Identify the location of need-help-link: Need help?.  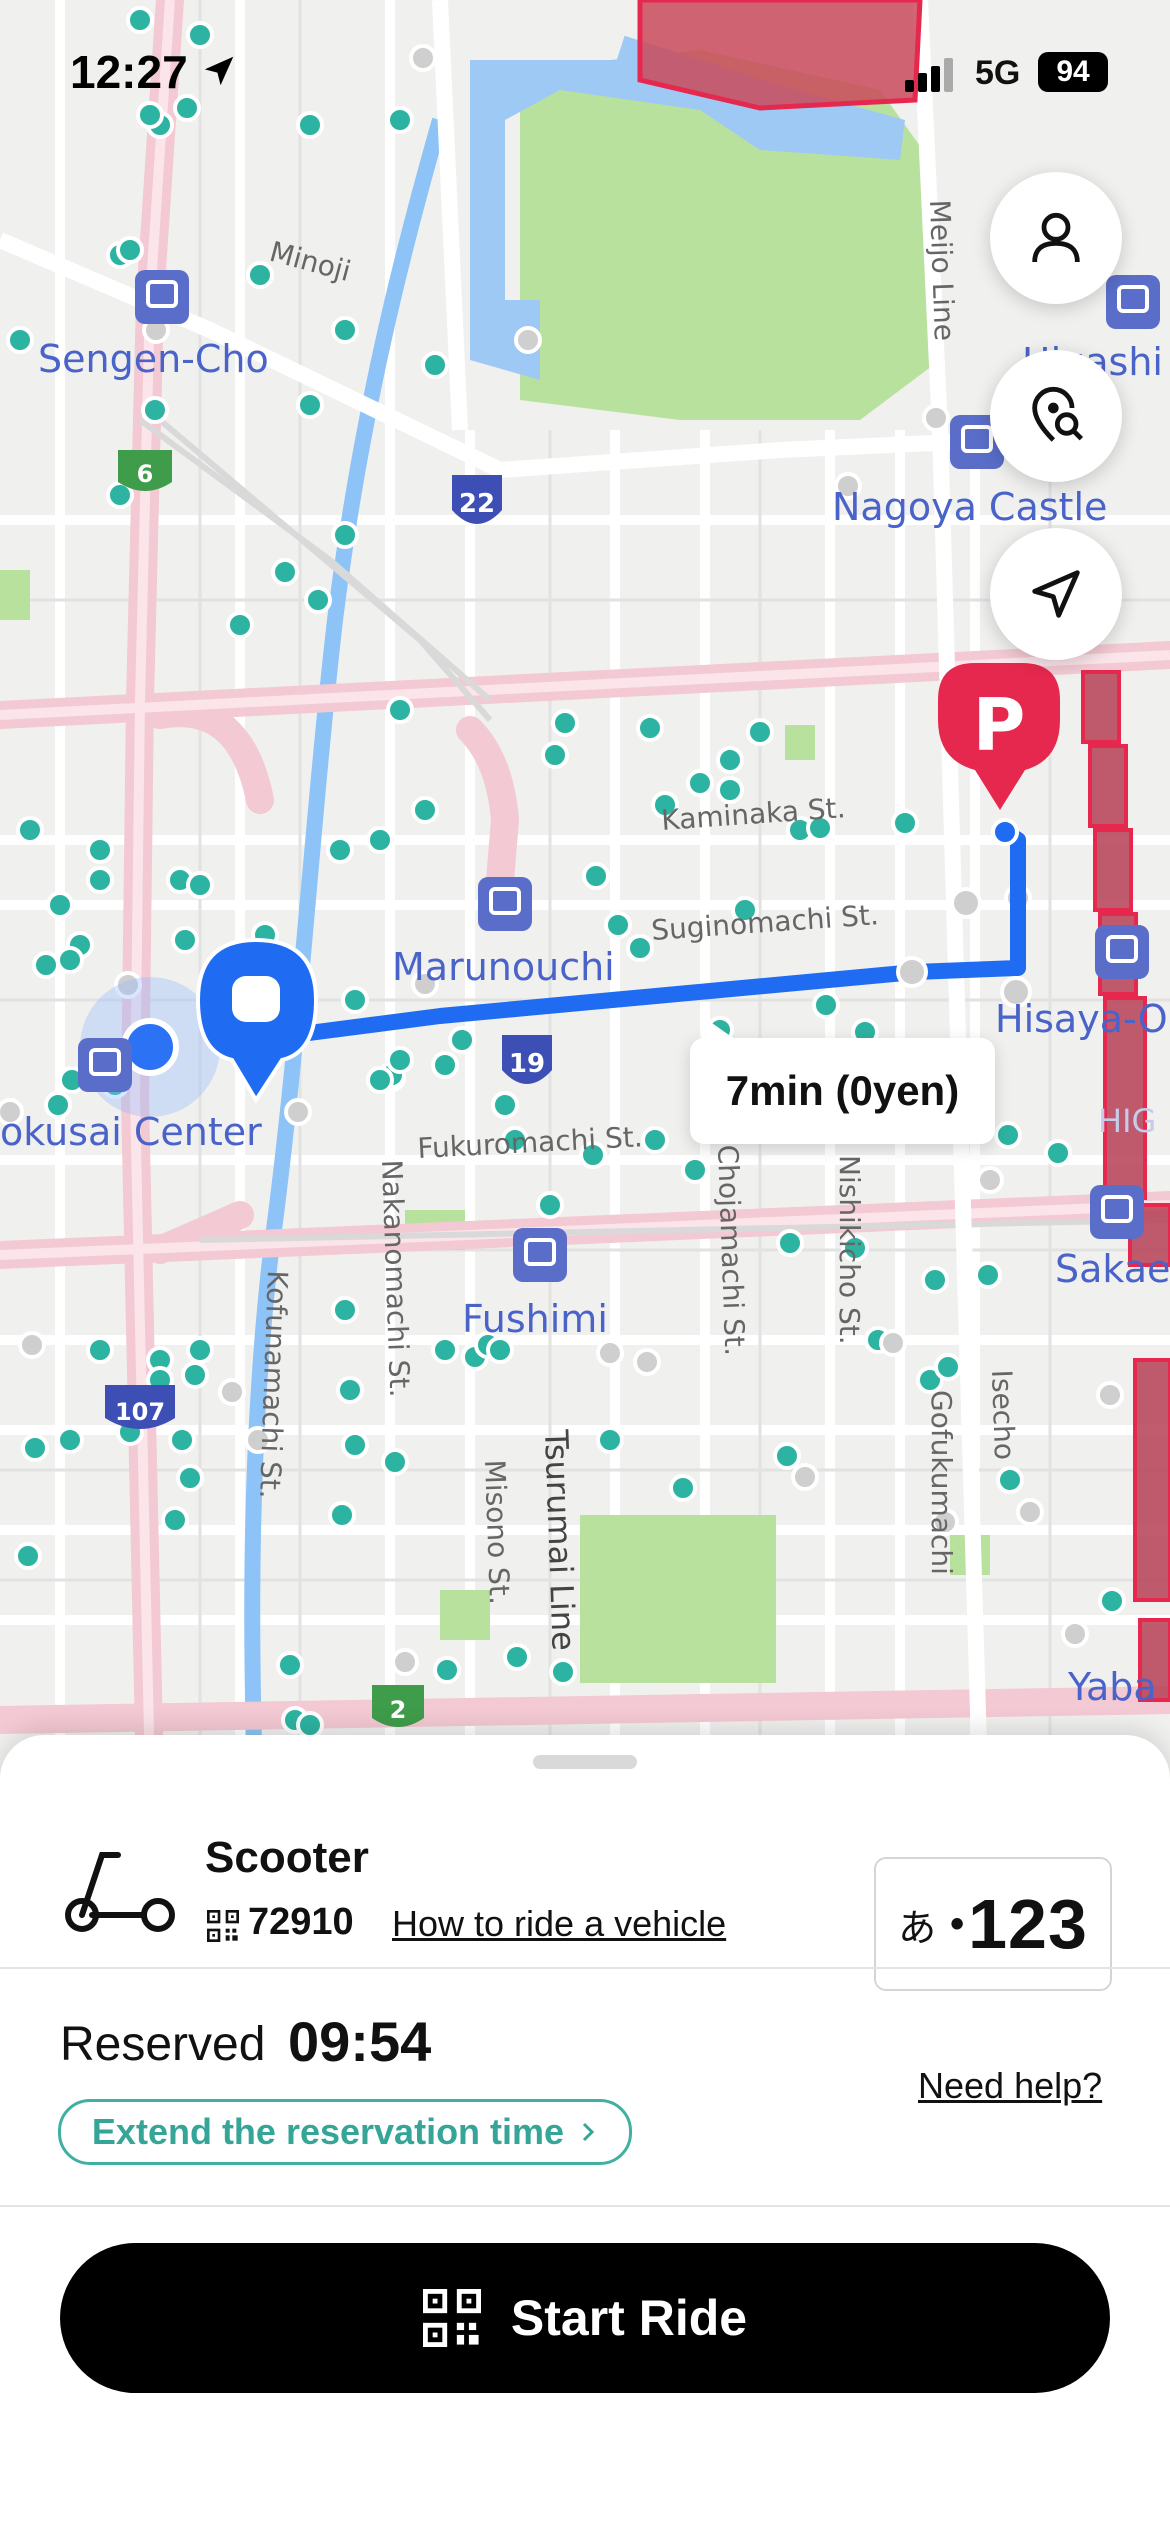
(1010, 2086).